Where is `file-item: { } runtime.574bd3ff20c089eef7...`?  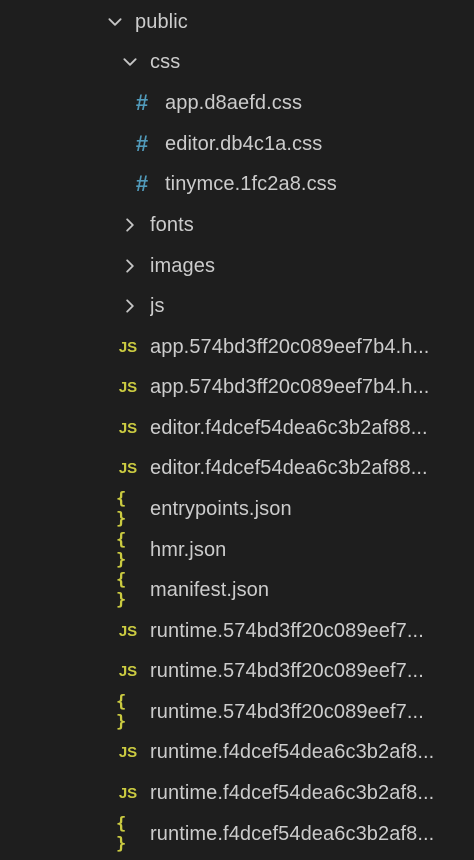
file-item: { } runtime.574bd3ff20c089eef7... is located at coordinates (237, 712).